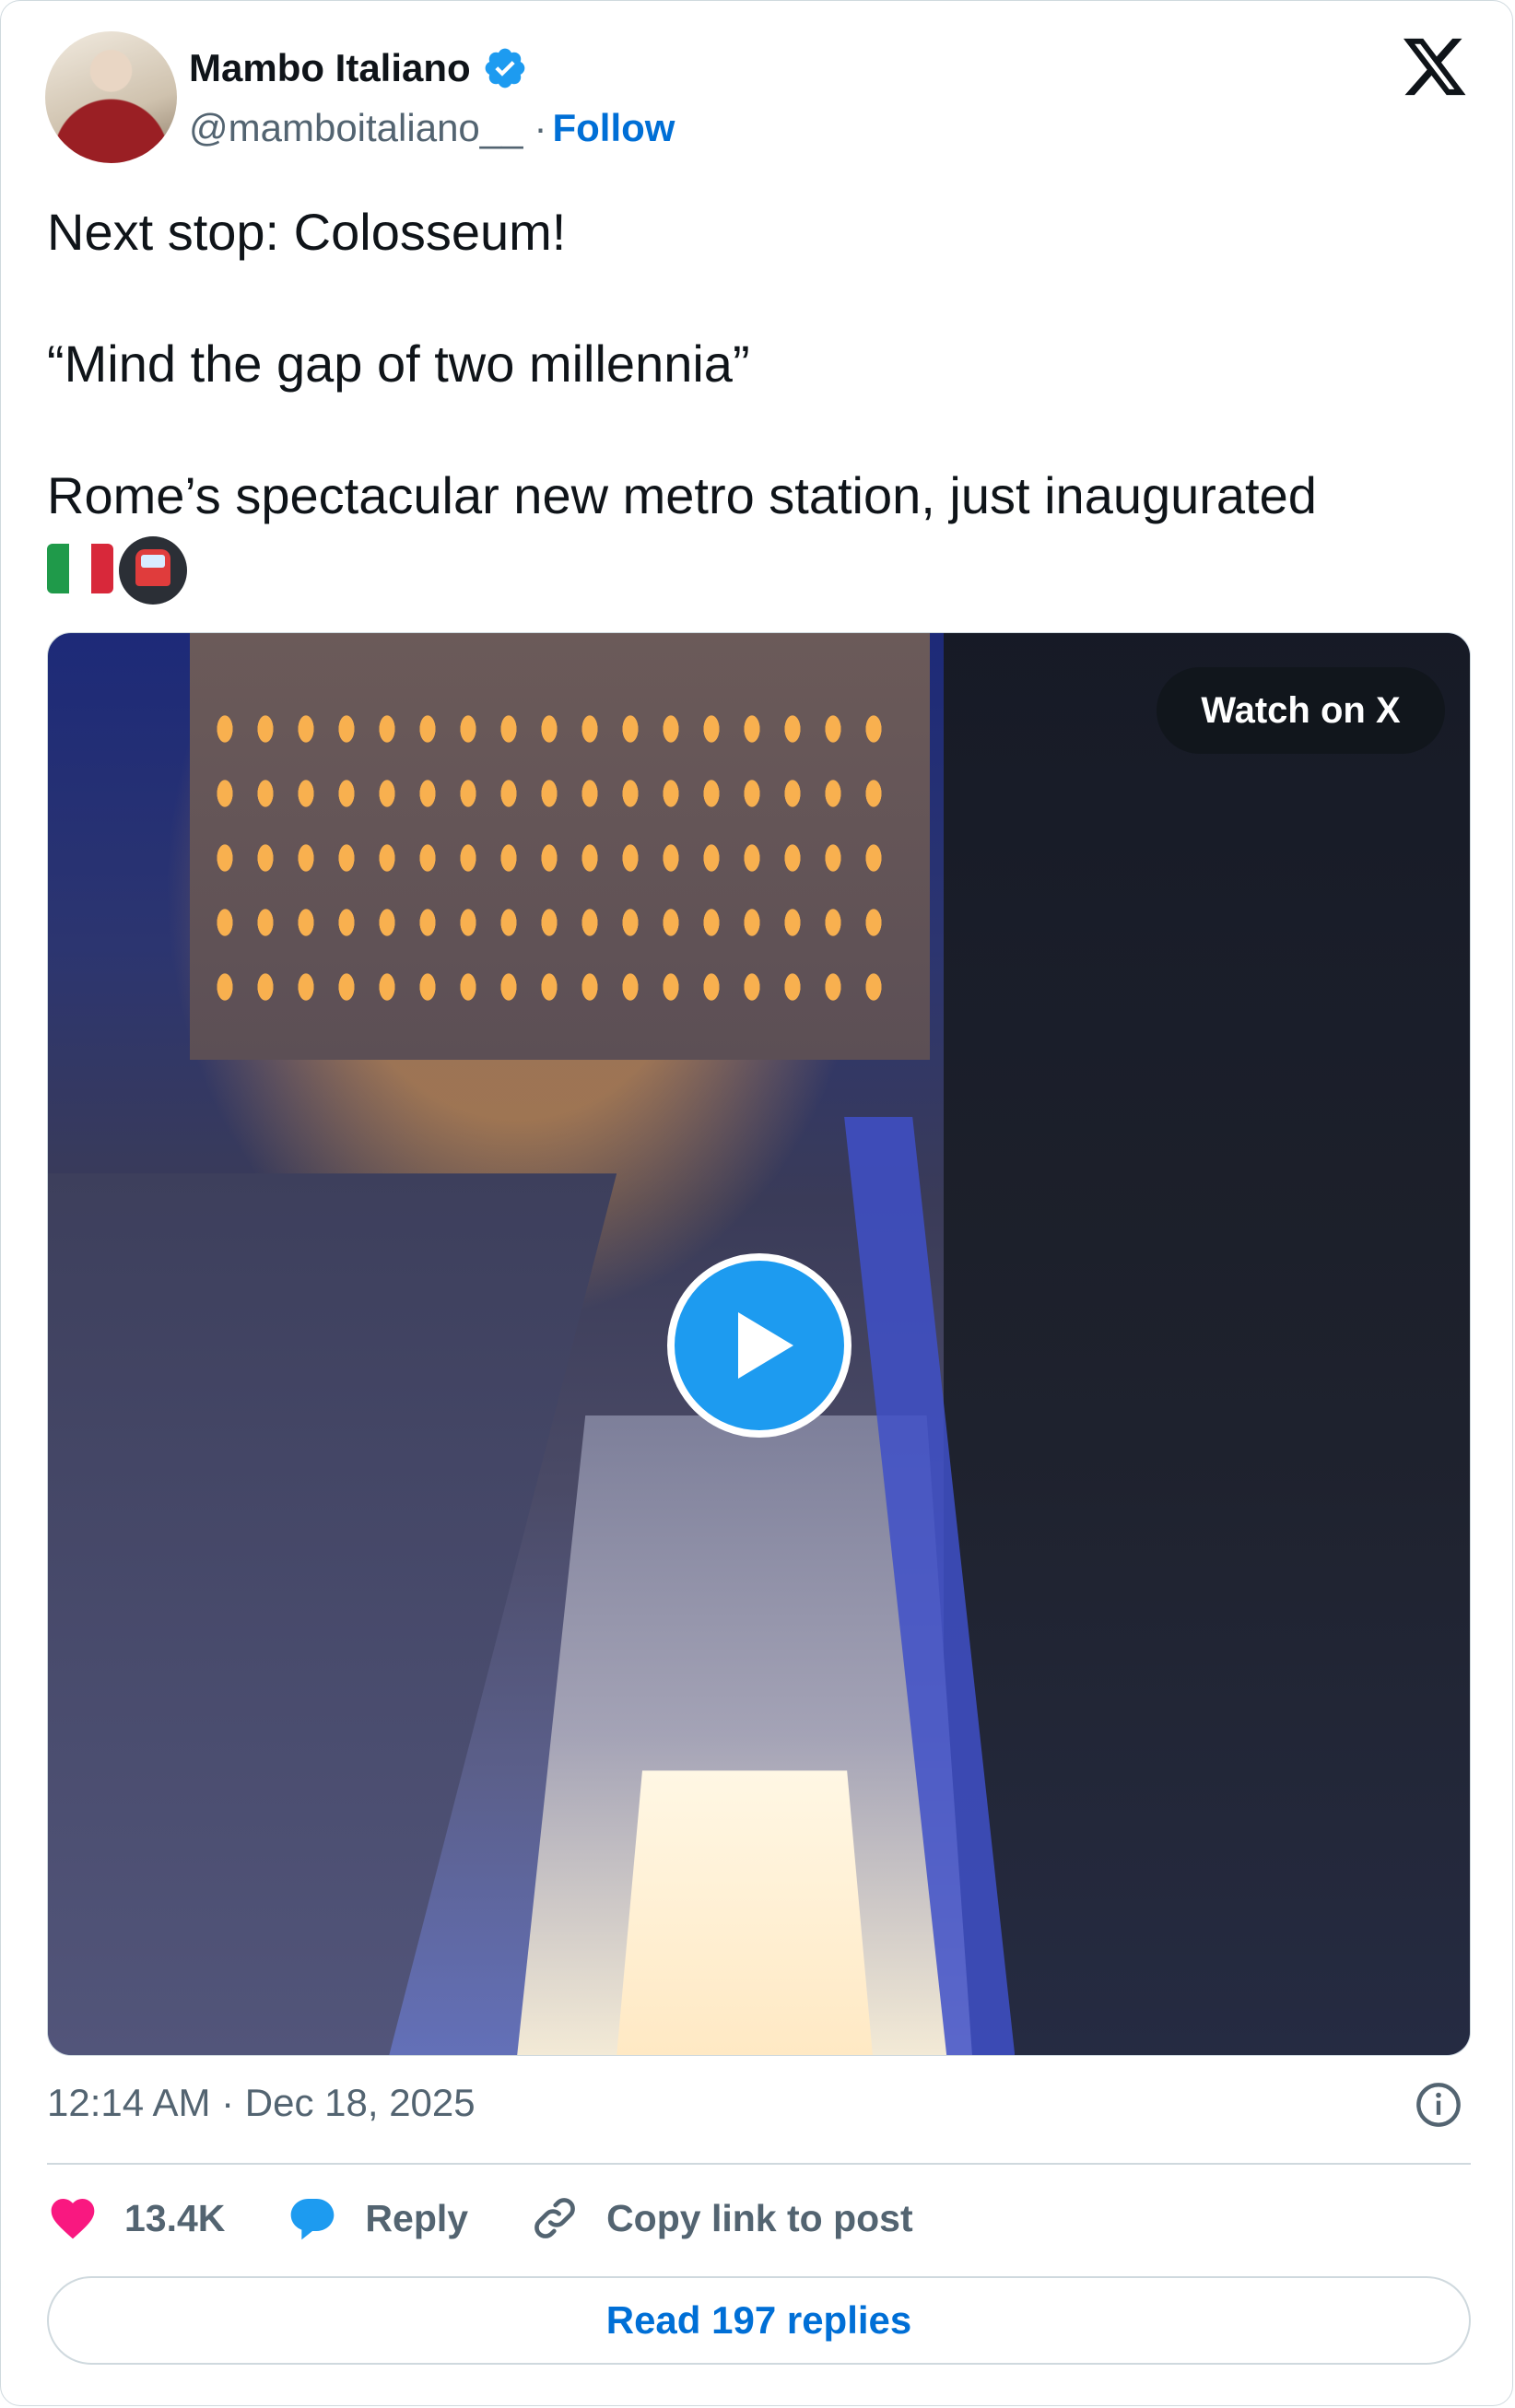 This screenshot has height=2408, width=1515. I want to click on metro-icon, so click(153, 570).